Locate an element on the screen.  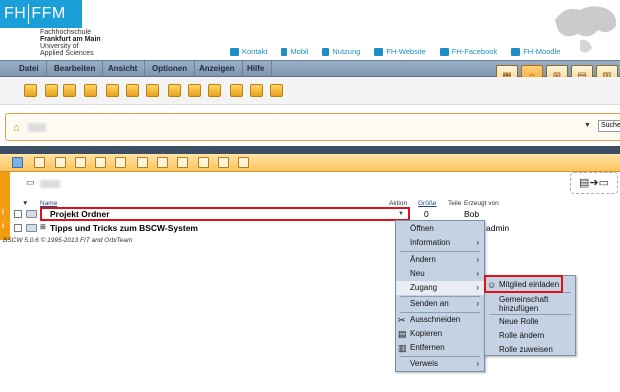
submenu-item-assign-role: Rolle zuweisen is located at coordinates (530, 349).